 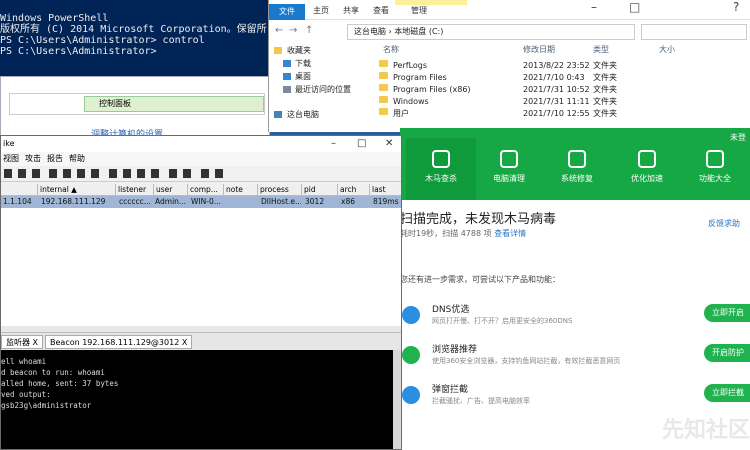 What do you see at coordinates (240, 190) in the screenshot?
I see `column-note: note` at bounding box center [240, 190].